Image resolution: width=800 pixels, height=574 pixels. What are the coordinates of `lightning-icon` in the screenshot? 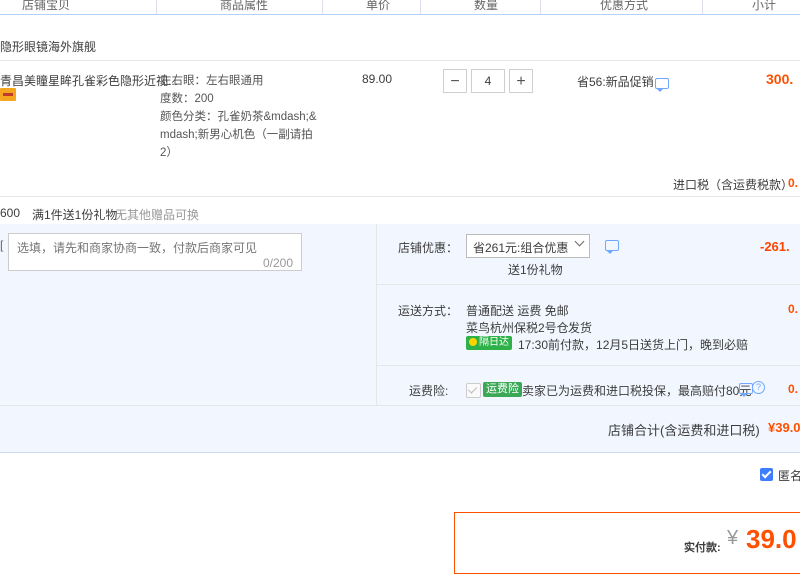 It's located at (473, 342).